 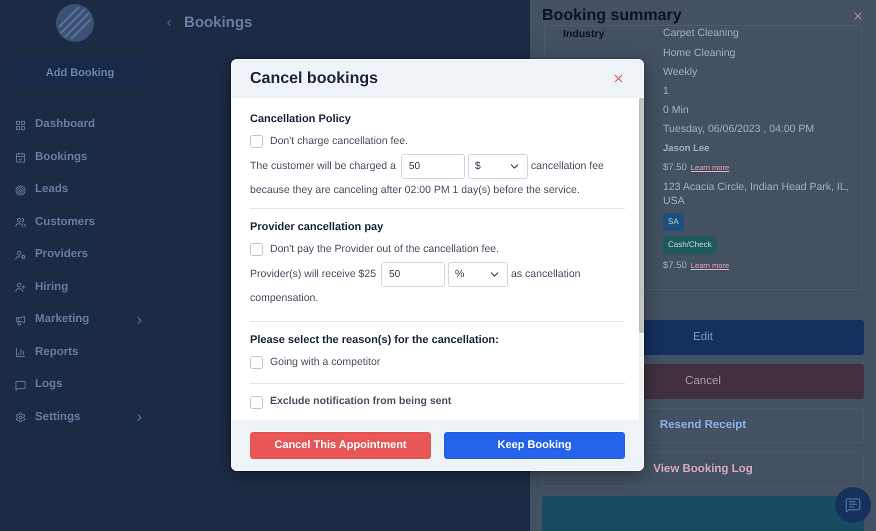 I want to click on status-badge: SA, so click(x=673, y=222).